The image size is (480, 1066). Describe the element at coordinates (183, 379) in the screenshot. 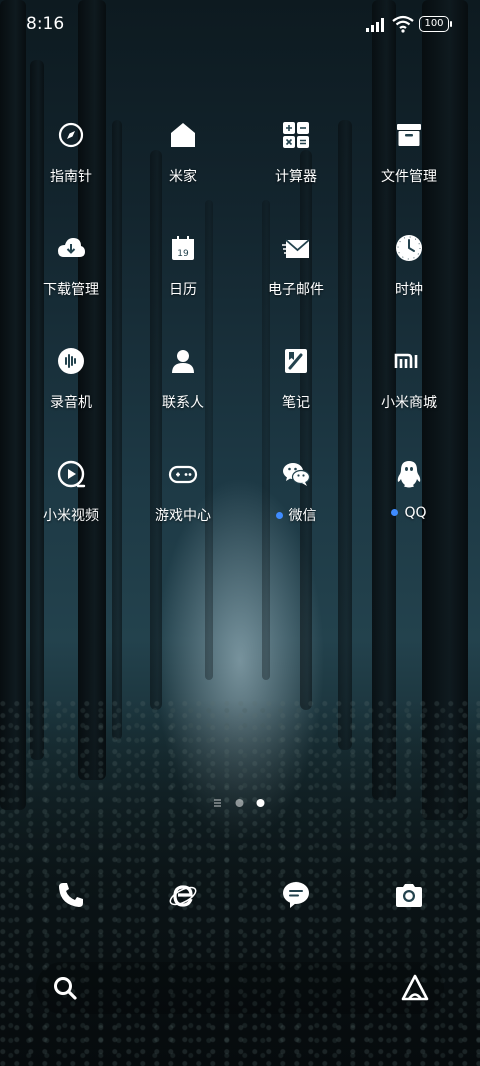

I see `app-contacts: 联系人` at that location.